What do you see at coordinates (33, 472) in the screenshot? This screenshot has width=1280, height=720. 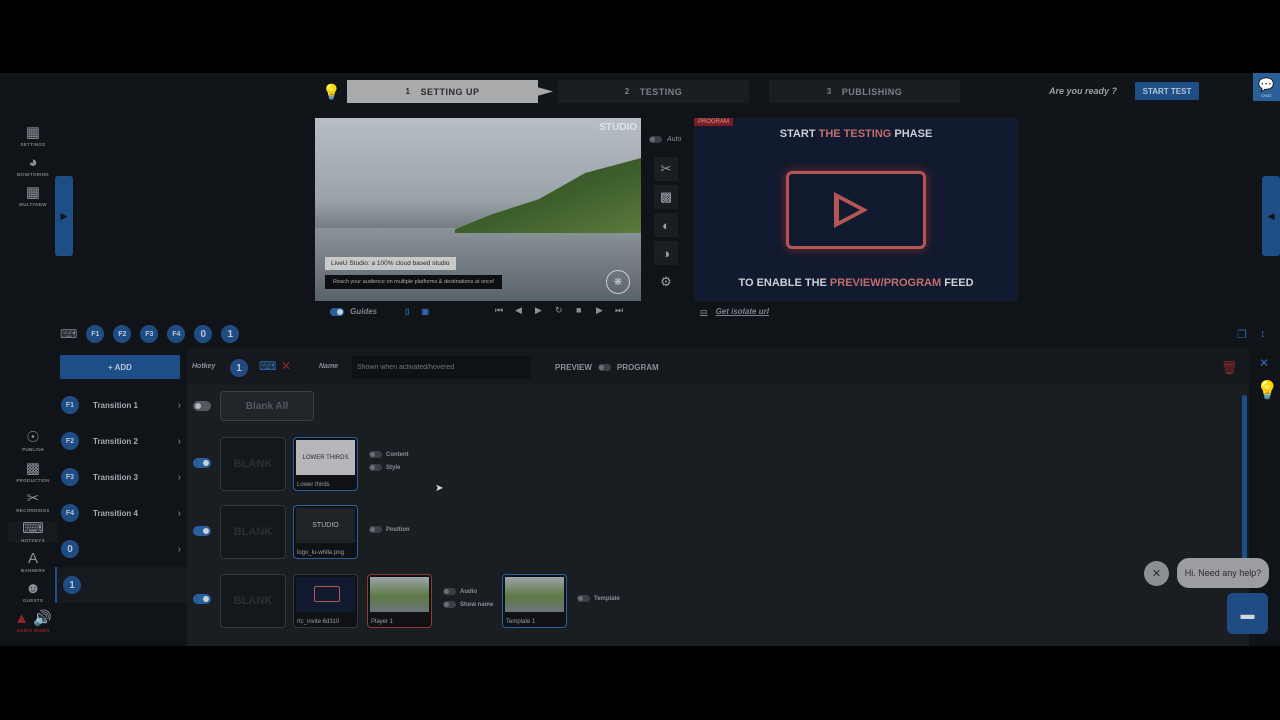 I see `rail-production: ▩ PRODUCTION` at bounding box center [33, 472].